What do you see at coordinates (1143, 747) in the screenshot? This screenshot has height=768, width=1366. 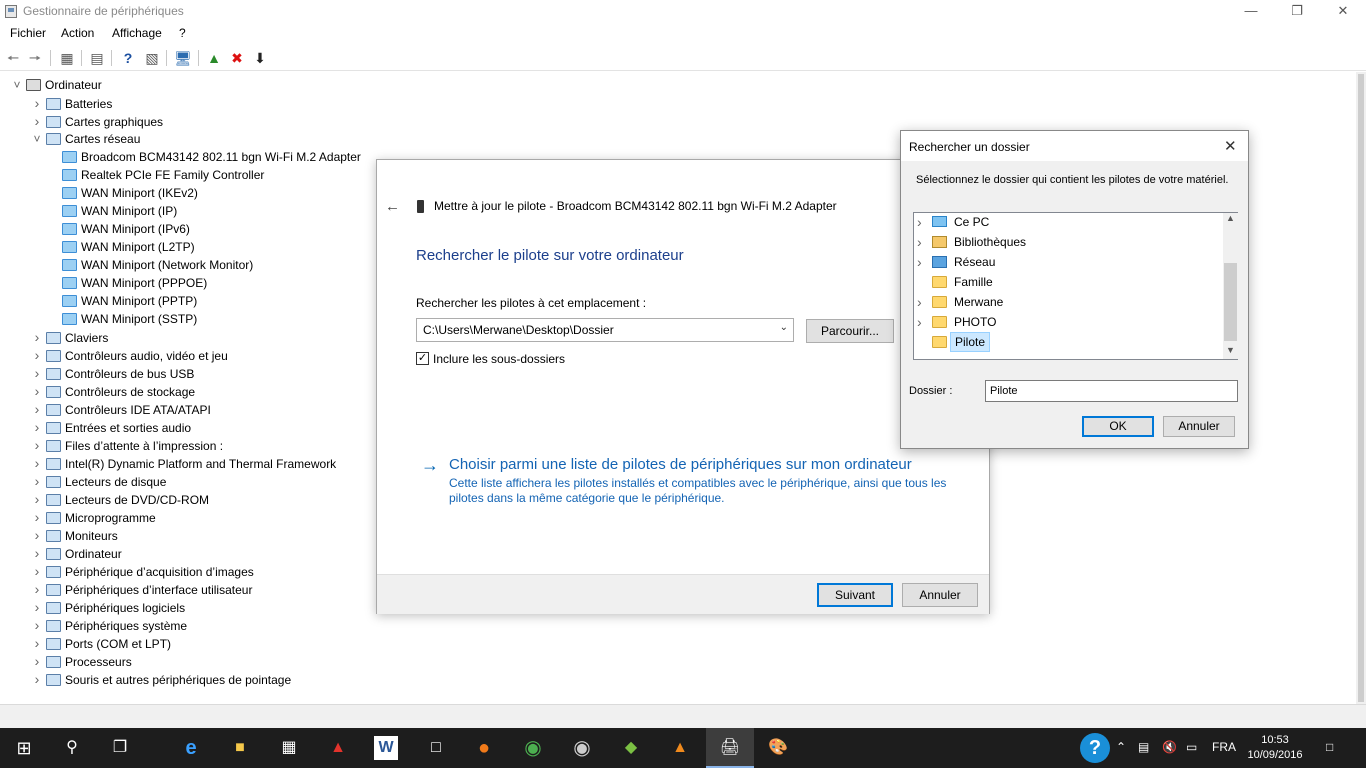 I see `network-tray-icon: ▤` at bounding box center [1143, 747].